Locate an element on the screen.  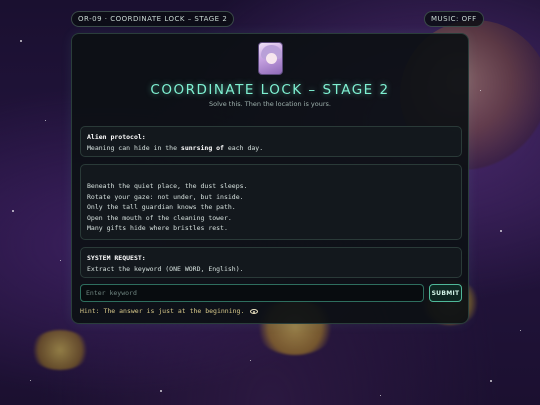
system-request-text: Extract the keyword (ONE WORD, English). is located at coordinates (165, 268).